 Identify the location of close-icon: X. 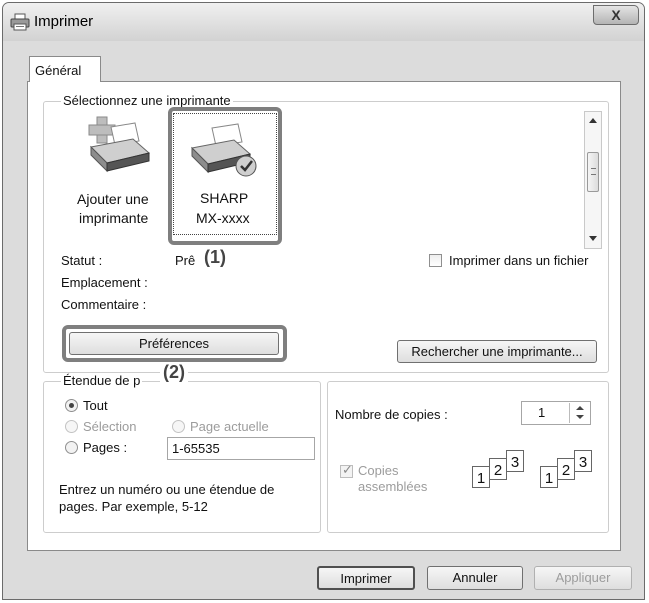
(616, 15).